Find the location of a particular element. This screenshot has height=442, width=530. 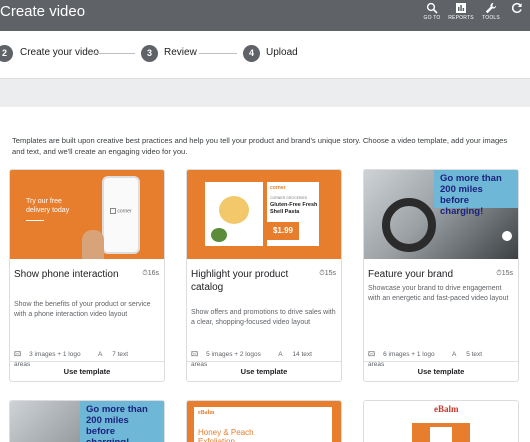

template-card-partial: eBalm is located at coordinates (441, 421).